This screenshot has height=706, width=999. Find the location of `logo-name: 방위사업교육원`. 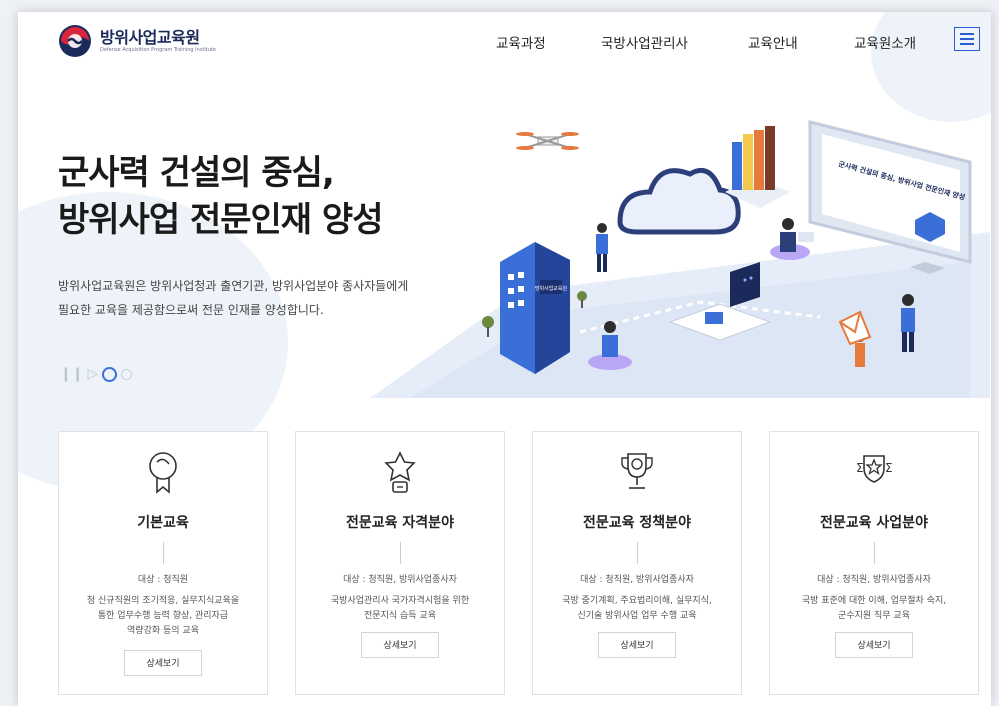

logo-name: 방위사업교육원 is located at coordinates (150, 37).